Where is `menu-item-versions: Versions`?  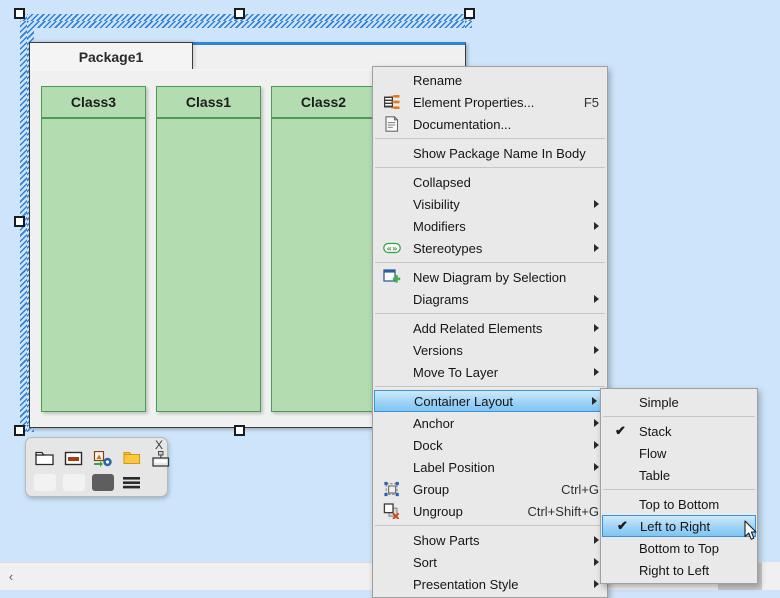 menu-item-versions: Versions is located at coordinates (490, 350).